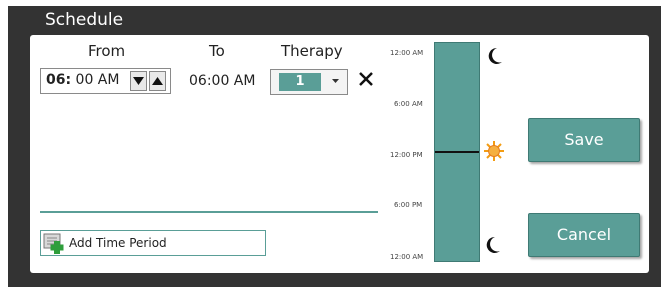 This screenshot has height=292, width=669. What do you see at coordinates (494, 151) in the screenshot?
I see `sun-icon` at bounding box center [494, 151].